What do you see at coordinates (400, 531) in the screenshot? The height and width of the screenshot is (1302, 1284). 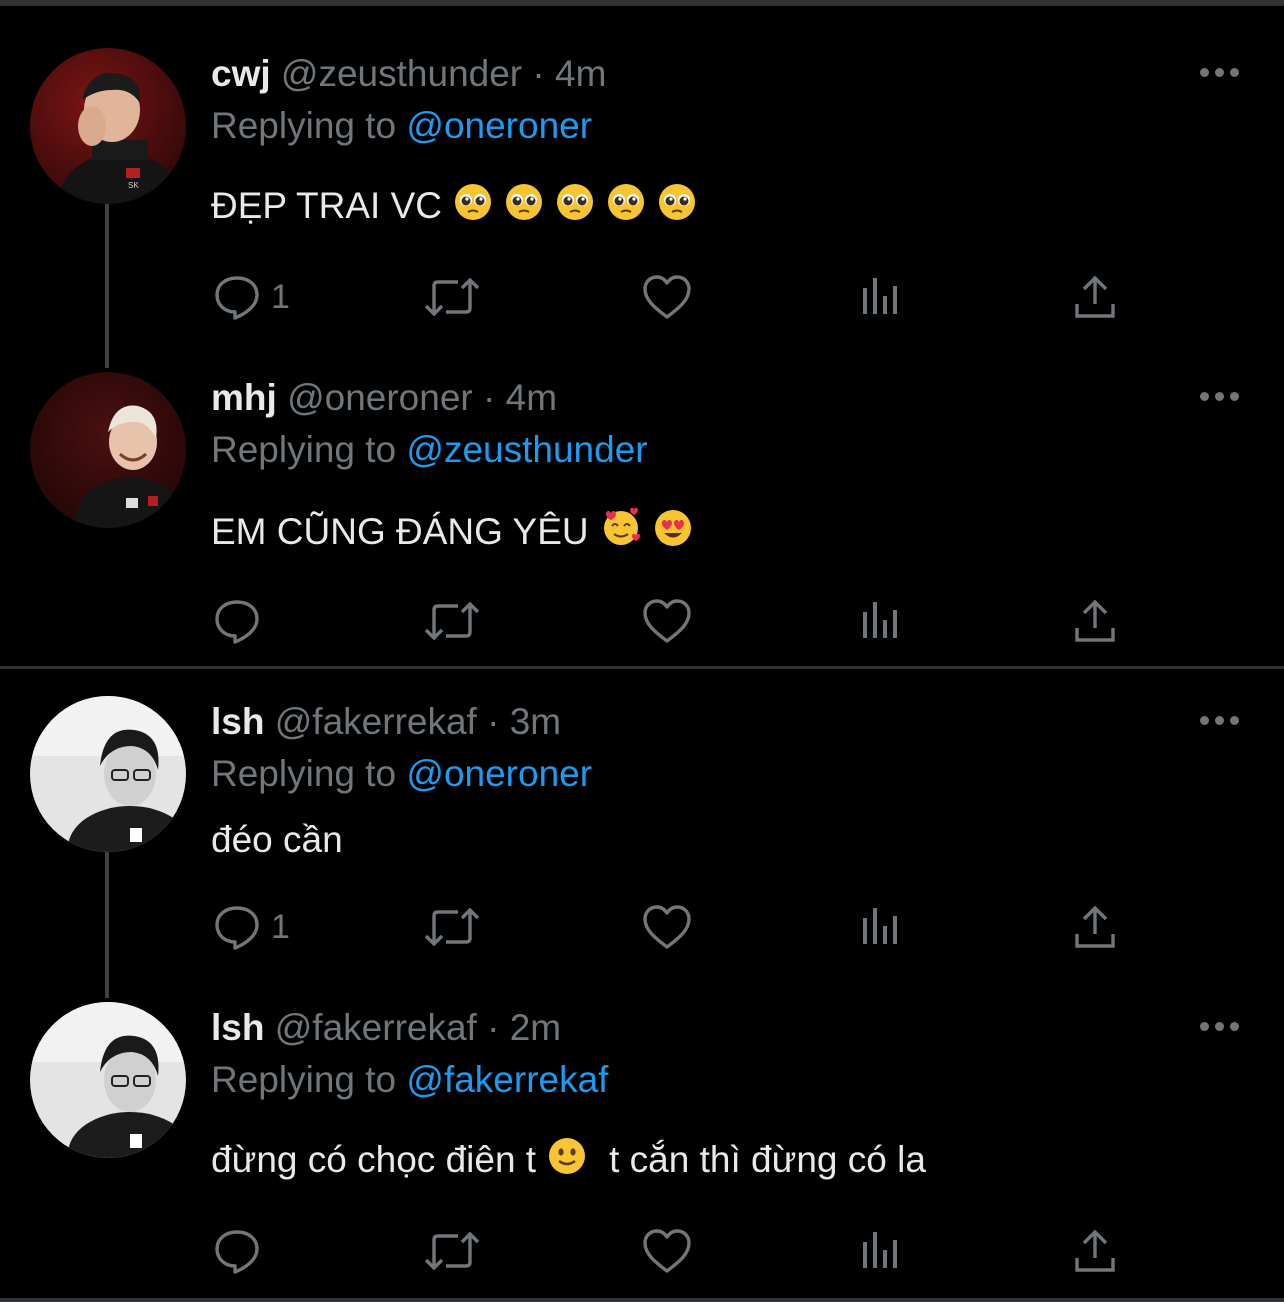 I see `tweet-text-body: EM CŨNG ĐÁNG YÊU` at bounding box center [400, 531].